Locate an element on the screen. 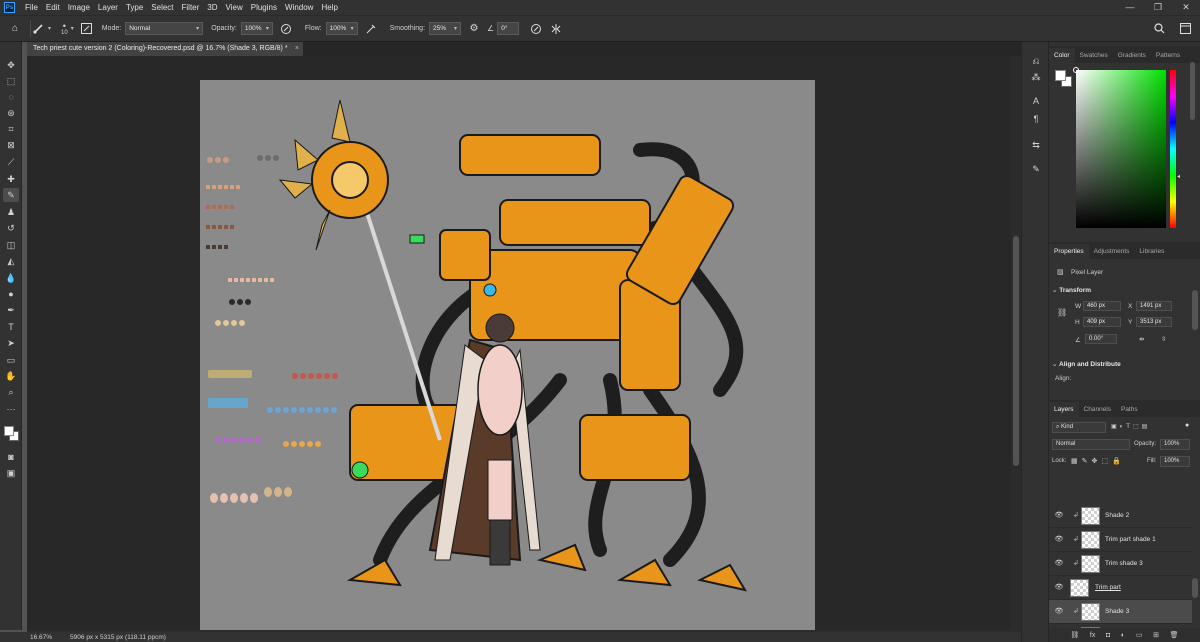 This screenshot has height=642, width=1200. clone-stamp-tool-icon: ♟ is located at coordinates (11, 212).